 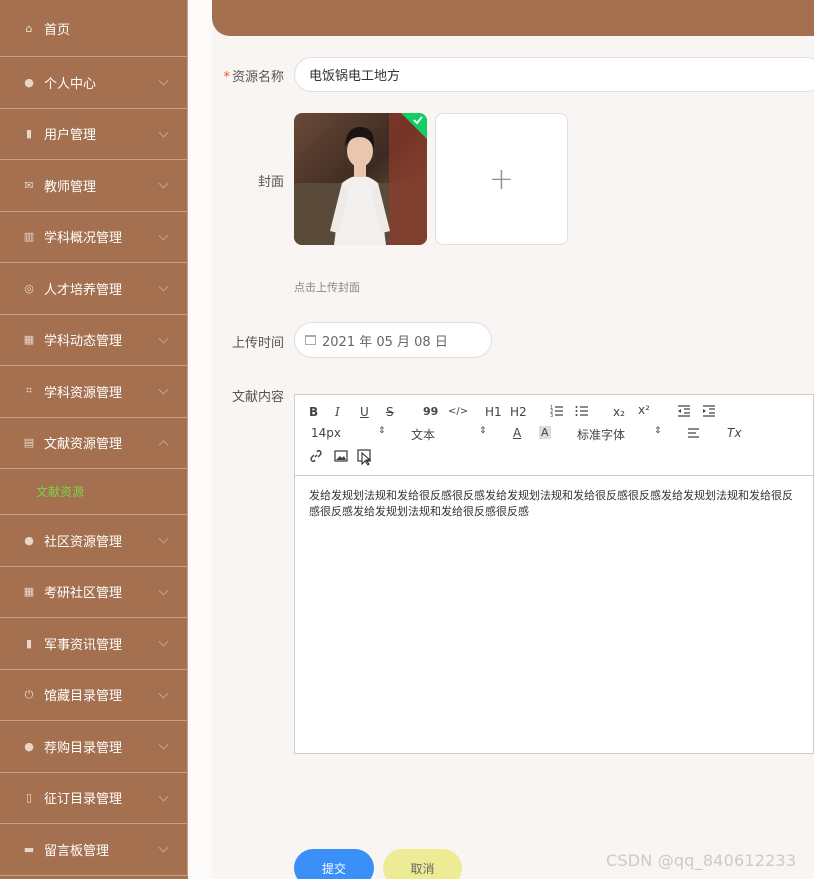 I want to click on bullet-list-icon, so click(x=582, y=412).